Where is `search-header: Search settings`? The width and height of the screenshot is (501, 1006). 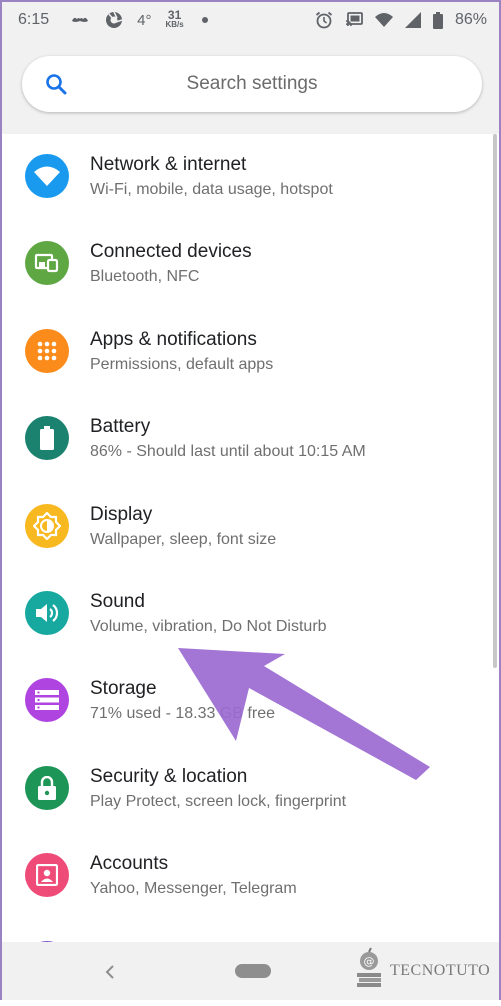
search-header: Search settings is located at coordinates (250, 86).